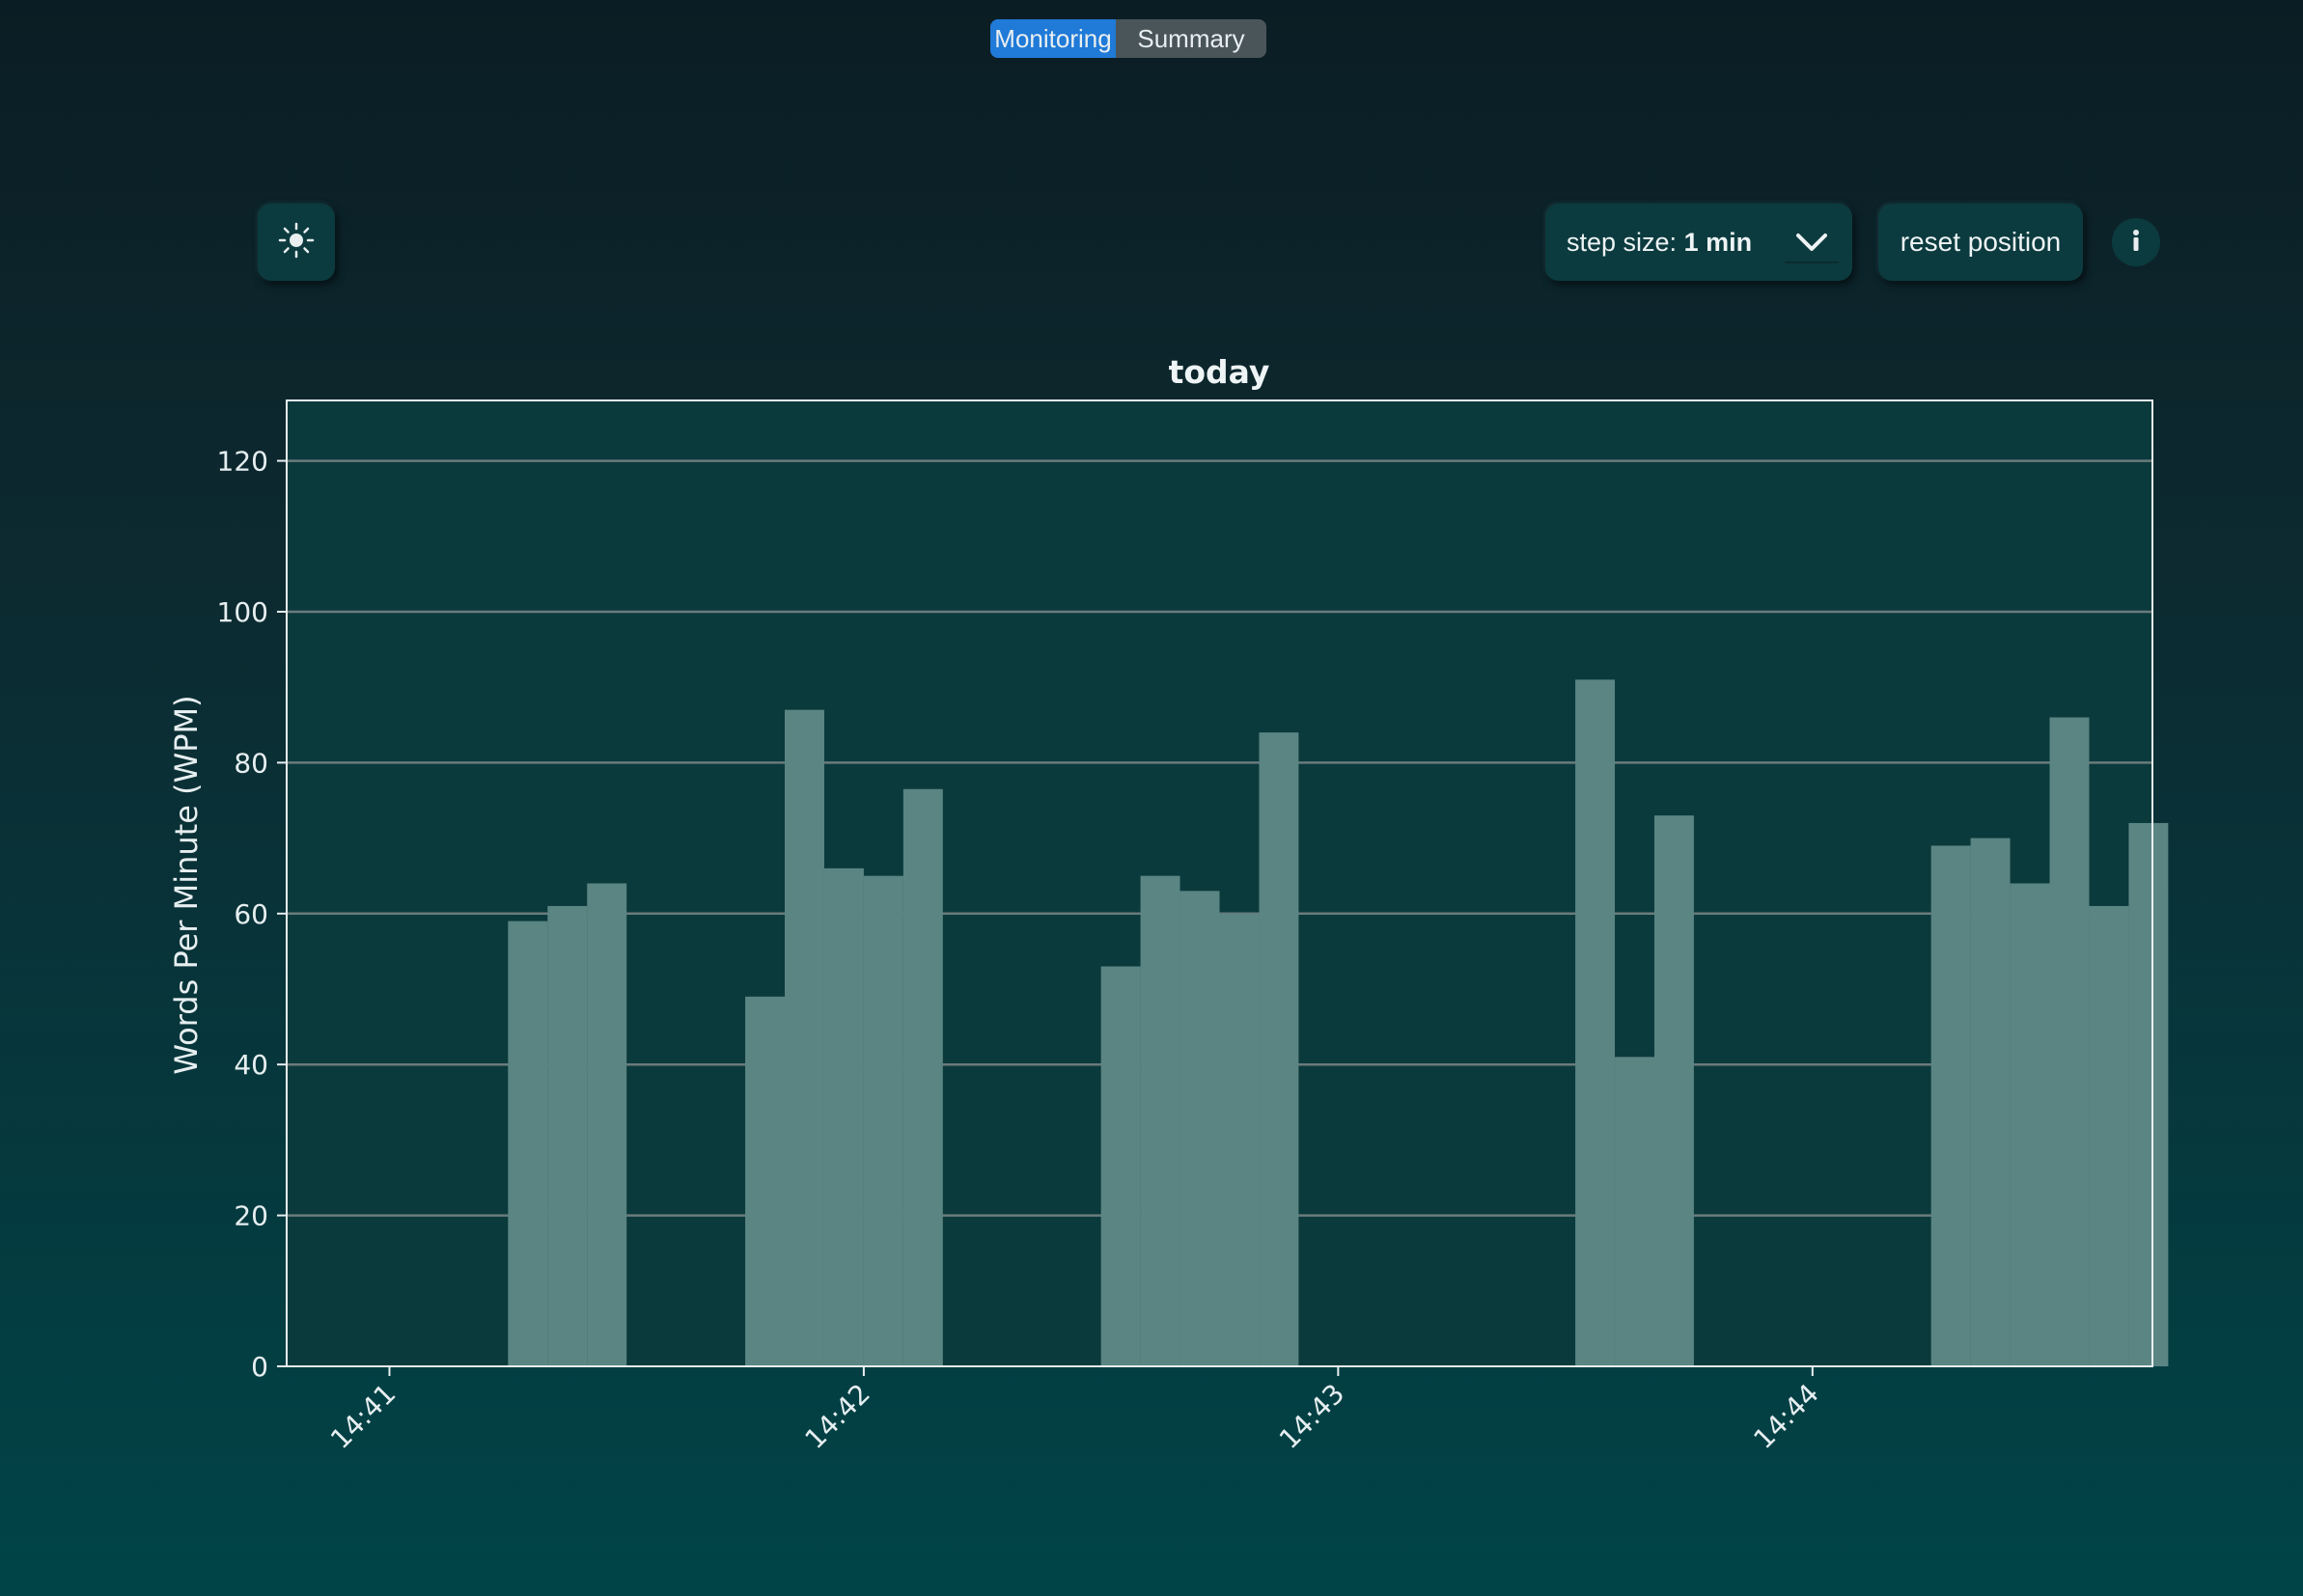 Image resolution: width=2303 pixels, height=1596 pixels. Describe the element at coordinates (251, 1216) in the screenshot. I see `y-tick-label: 20` at that location.